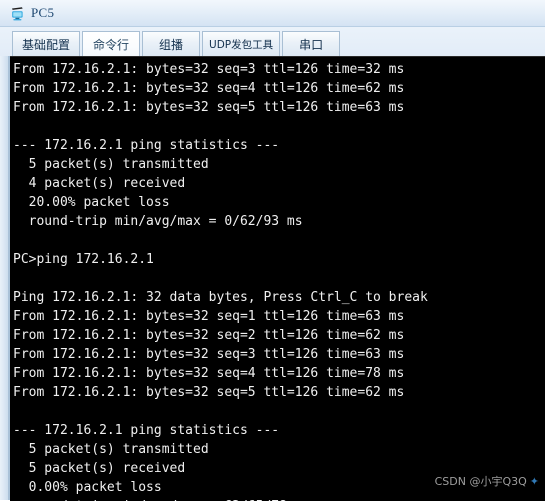 This screenshot has height=501, width=545. I want to click on tab-strip: 基础配置 命令行 组播 UDP发包工具 串口, so click(272, 41).